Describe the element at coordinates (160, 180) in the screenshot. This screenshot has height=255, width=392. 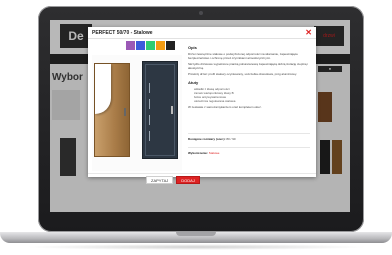
I see `inquiry-button: ZAPYTAJ` at that location.